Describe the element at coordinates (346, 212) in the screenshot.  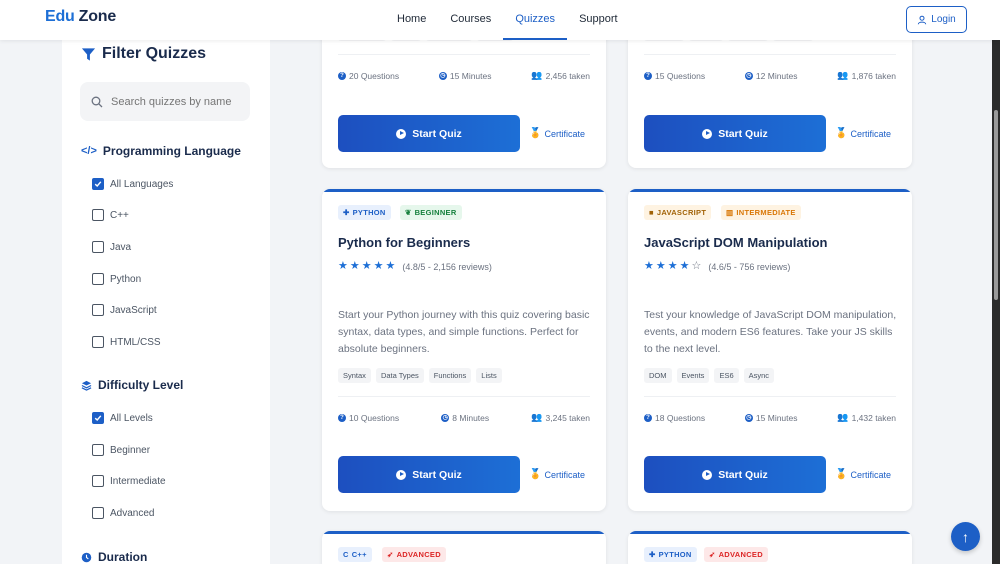
I see `python-icon: ✚` at that location.